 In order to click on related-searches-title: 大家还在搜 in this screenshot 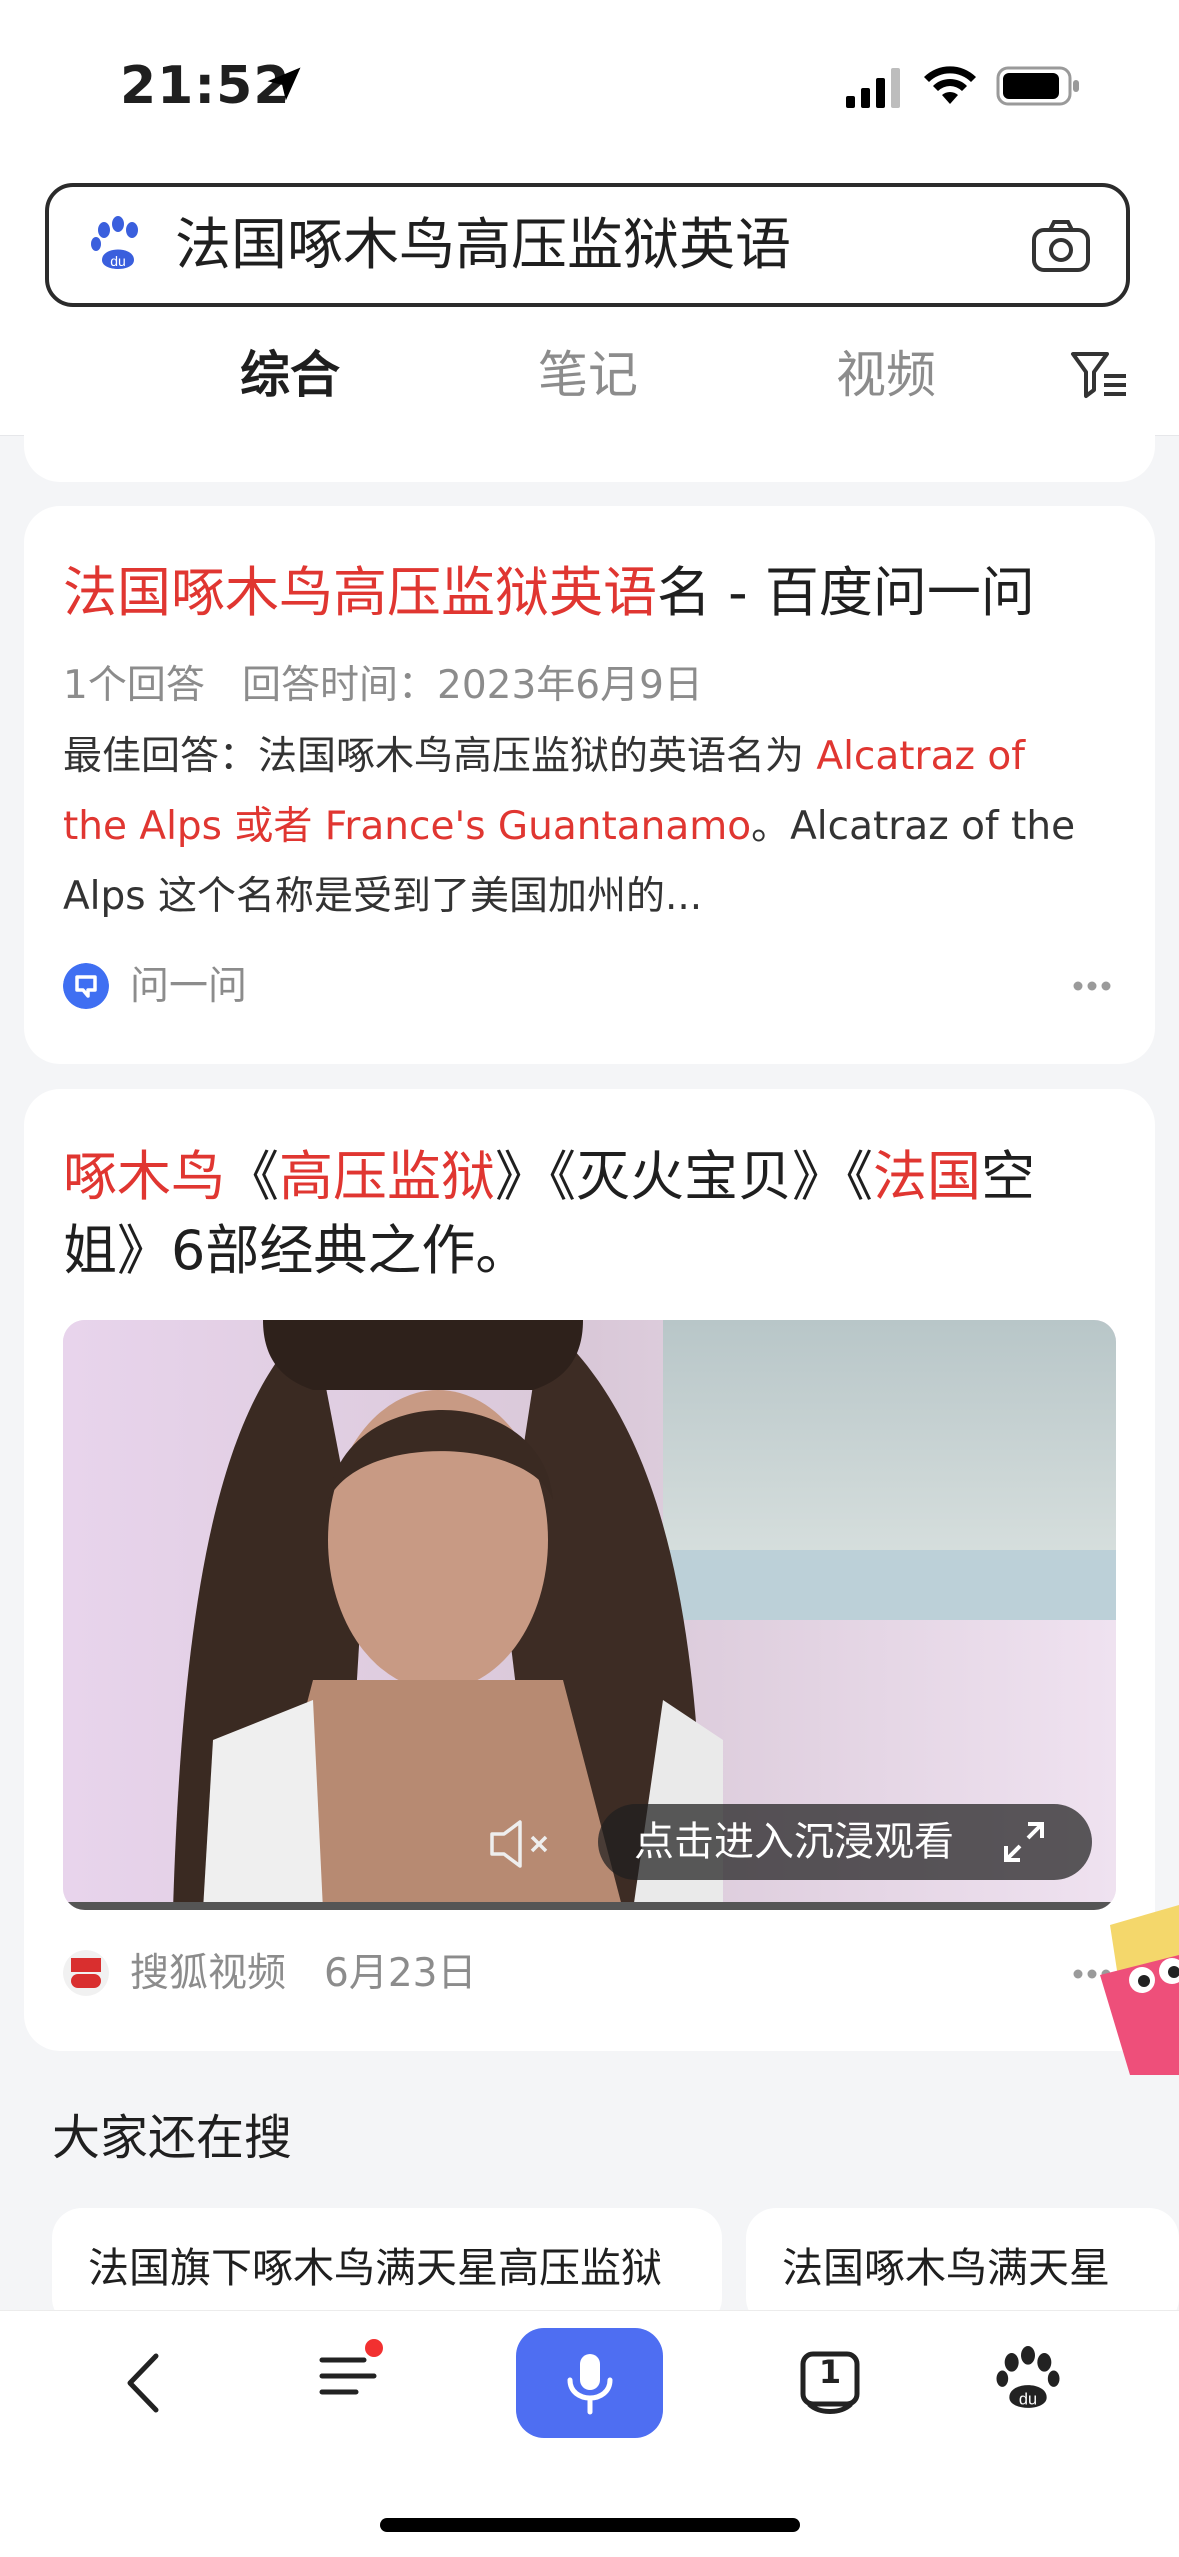, I will do `click(172, 2138)`.